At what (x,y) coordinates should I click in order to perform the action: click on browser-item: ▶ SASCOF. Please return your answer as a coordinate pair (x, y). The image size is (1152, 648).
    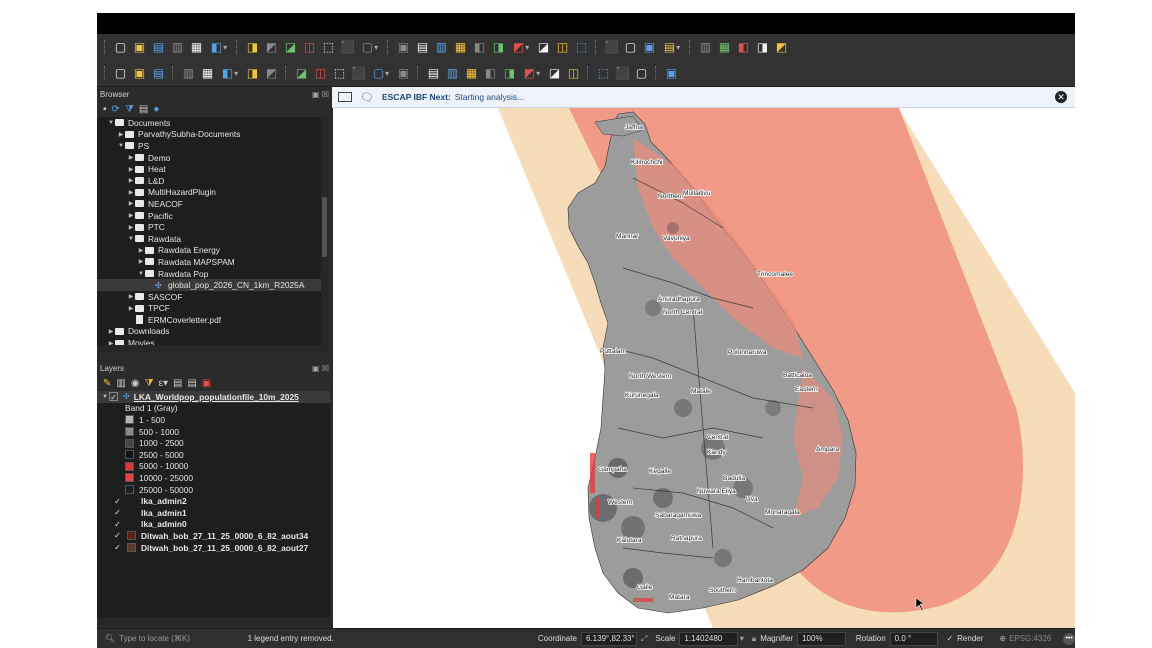
    Looking at the image, I should click on (209, 297).